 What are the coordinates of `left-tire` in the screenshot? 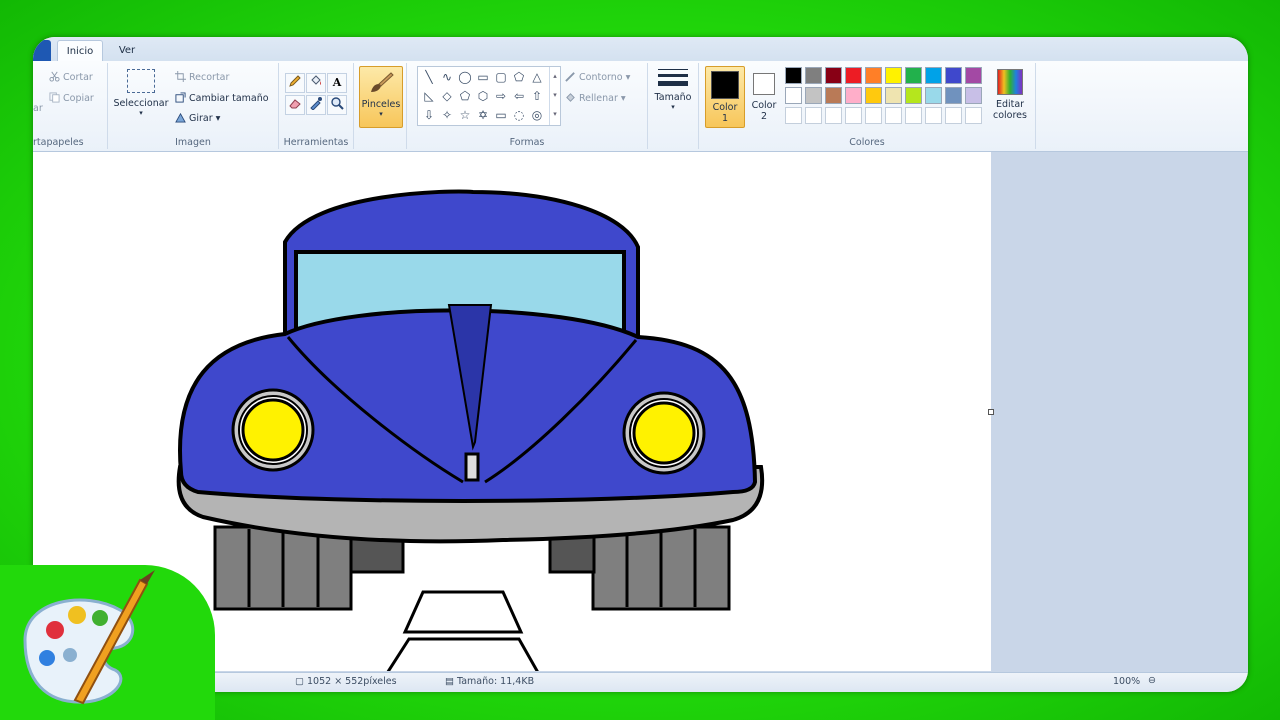 It's located at (283, 568).